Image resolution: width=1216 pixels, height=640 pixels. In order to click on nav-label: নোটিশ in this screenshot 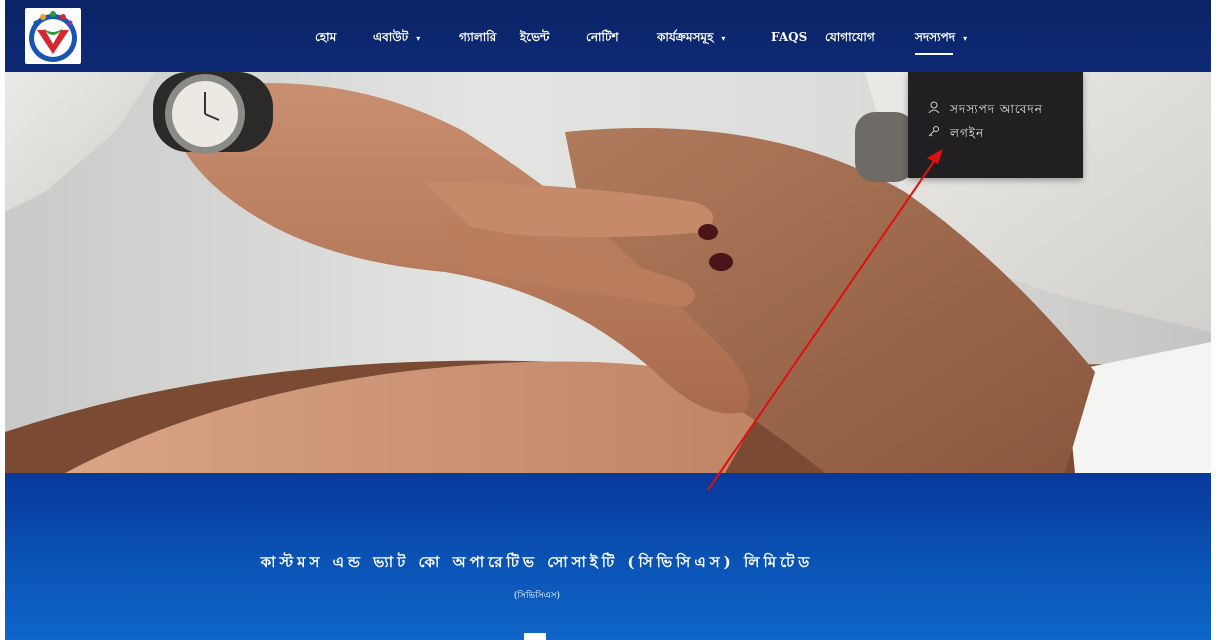, I will do `click(602, 37)`.